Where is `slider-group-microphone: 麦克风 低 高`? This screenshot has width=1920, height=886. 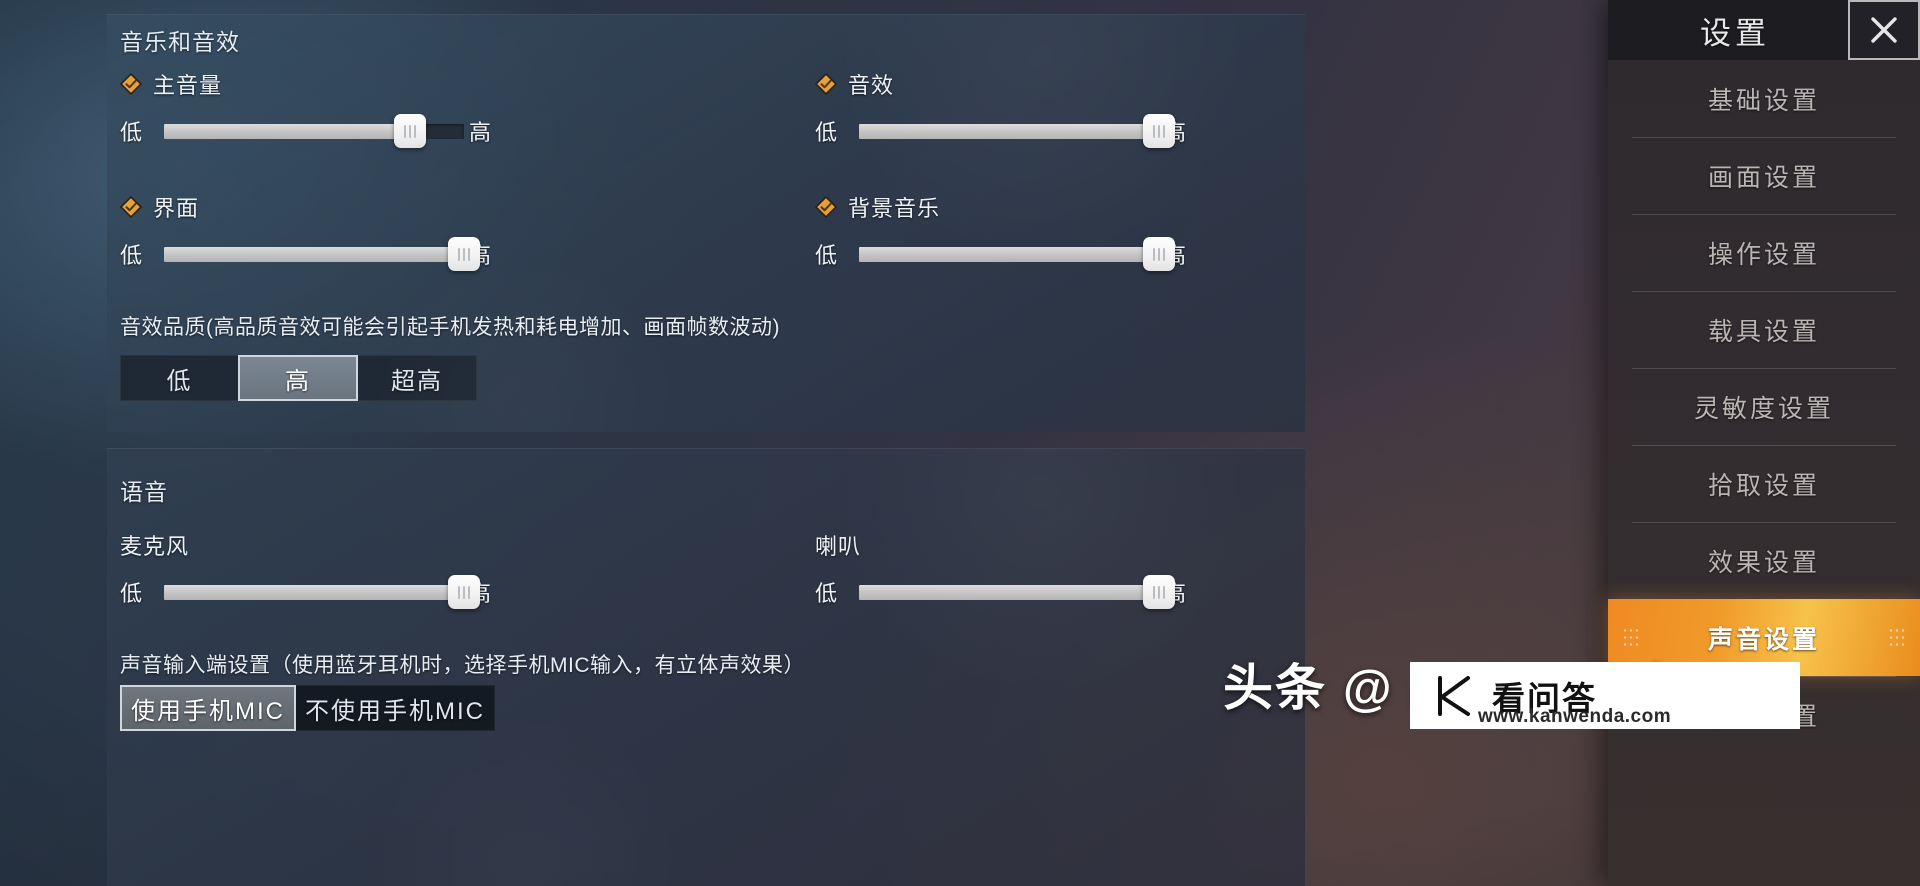 slider-group-microphone: 麦克风 低 高 is located at coordinates (306, 570).